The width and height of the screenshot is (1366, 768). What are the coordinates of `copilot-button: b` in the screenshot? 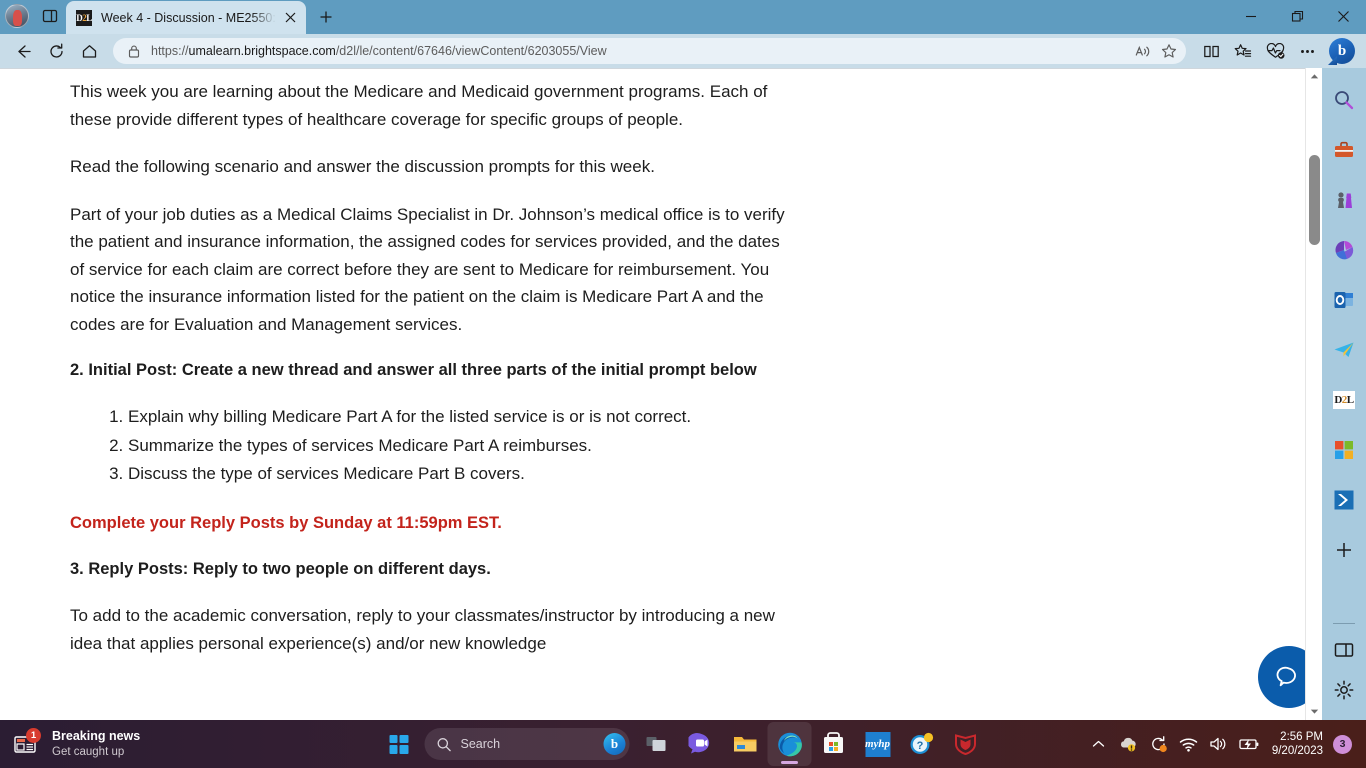 It's located at (1342, 51).